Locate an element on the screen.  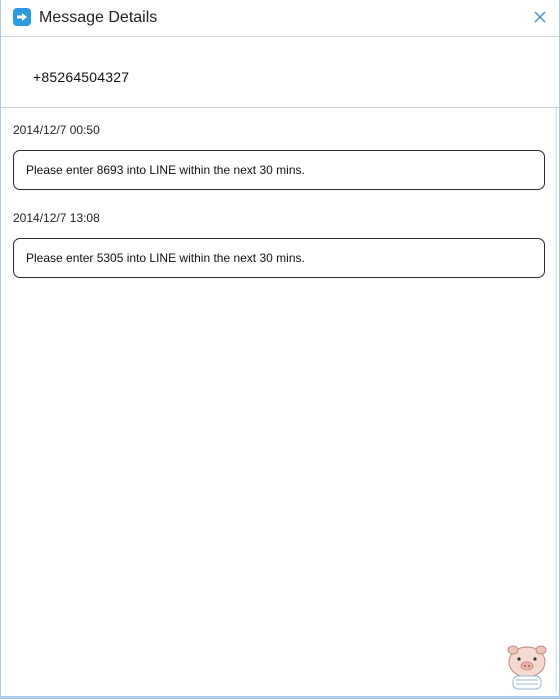
contact-header: +85264504327 is located at coordinates (280, 72).